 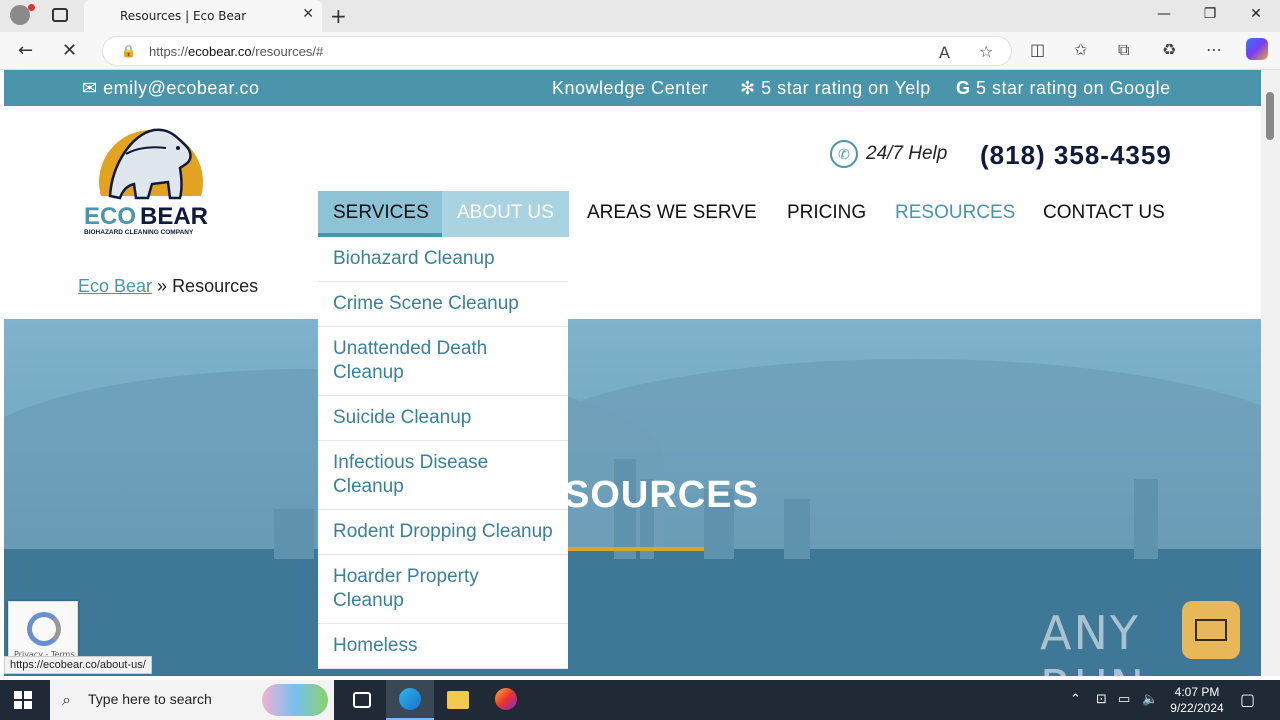 I want to click on recaptcha-badge: Privacy - Terms, so click(x=43, y=631).